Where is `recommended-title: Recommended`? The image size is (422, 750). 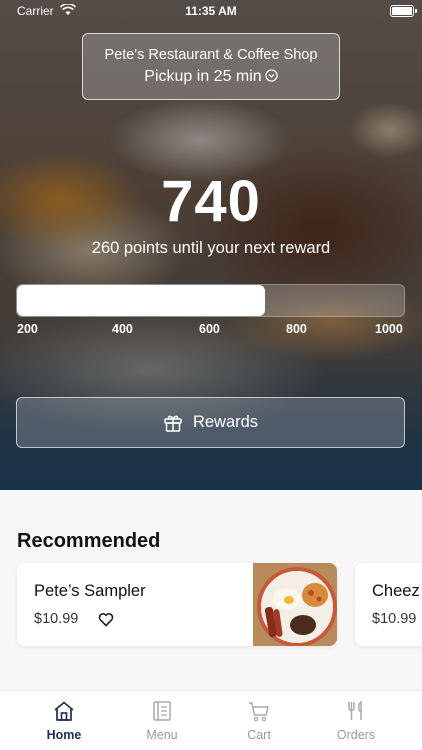 recommended-title: Recommended is located at coordinates (89, 541).